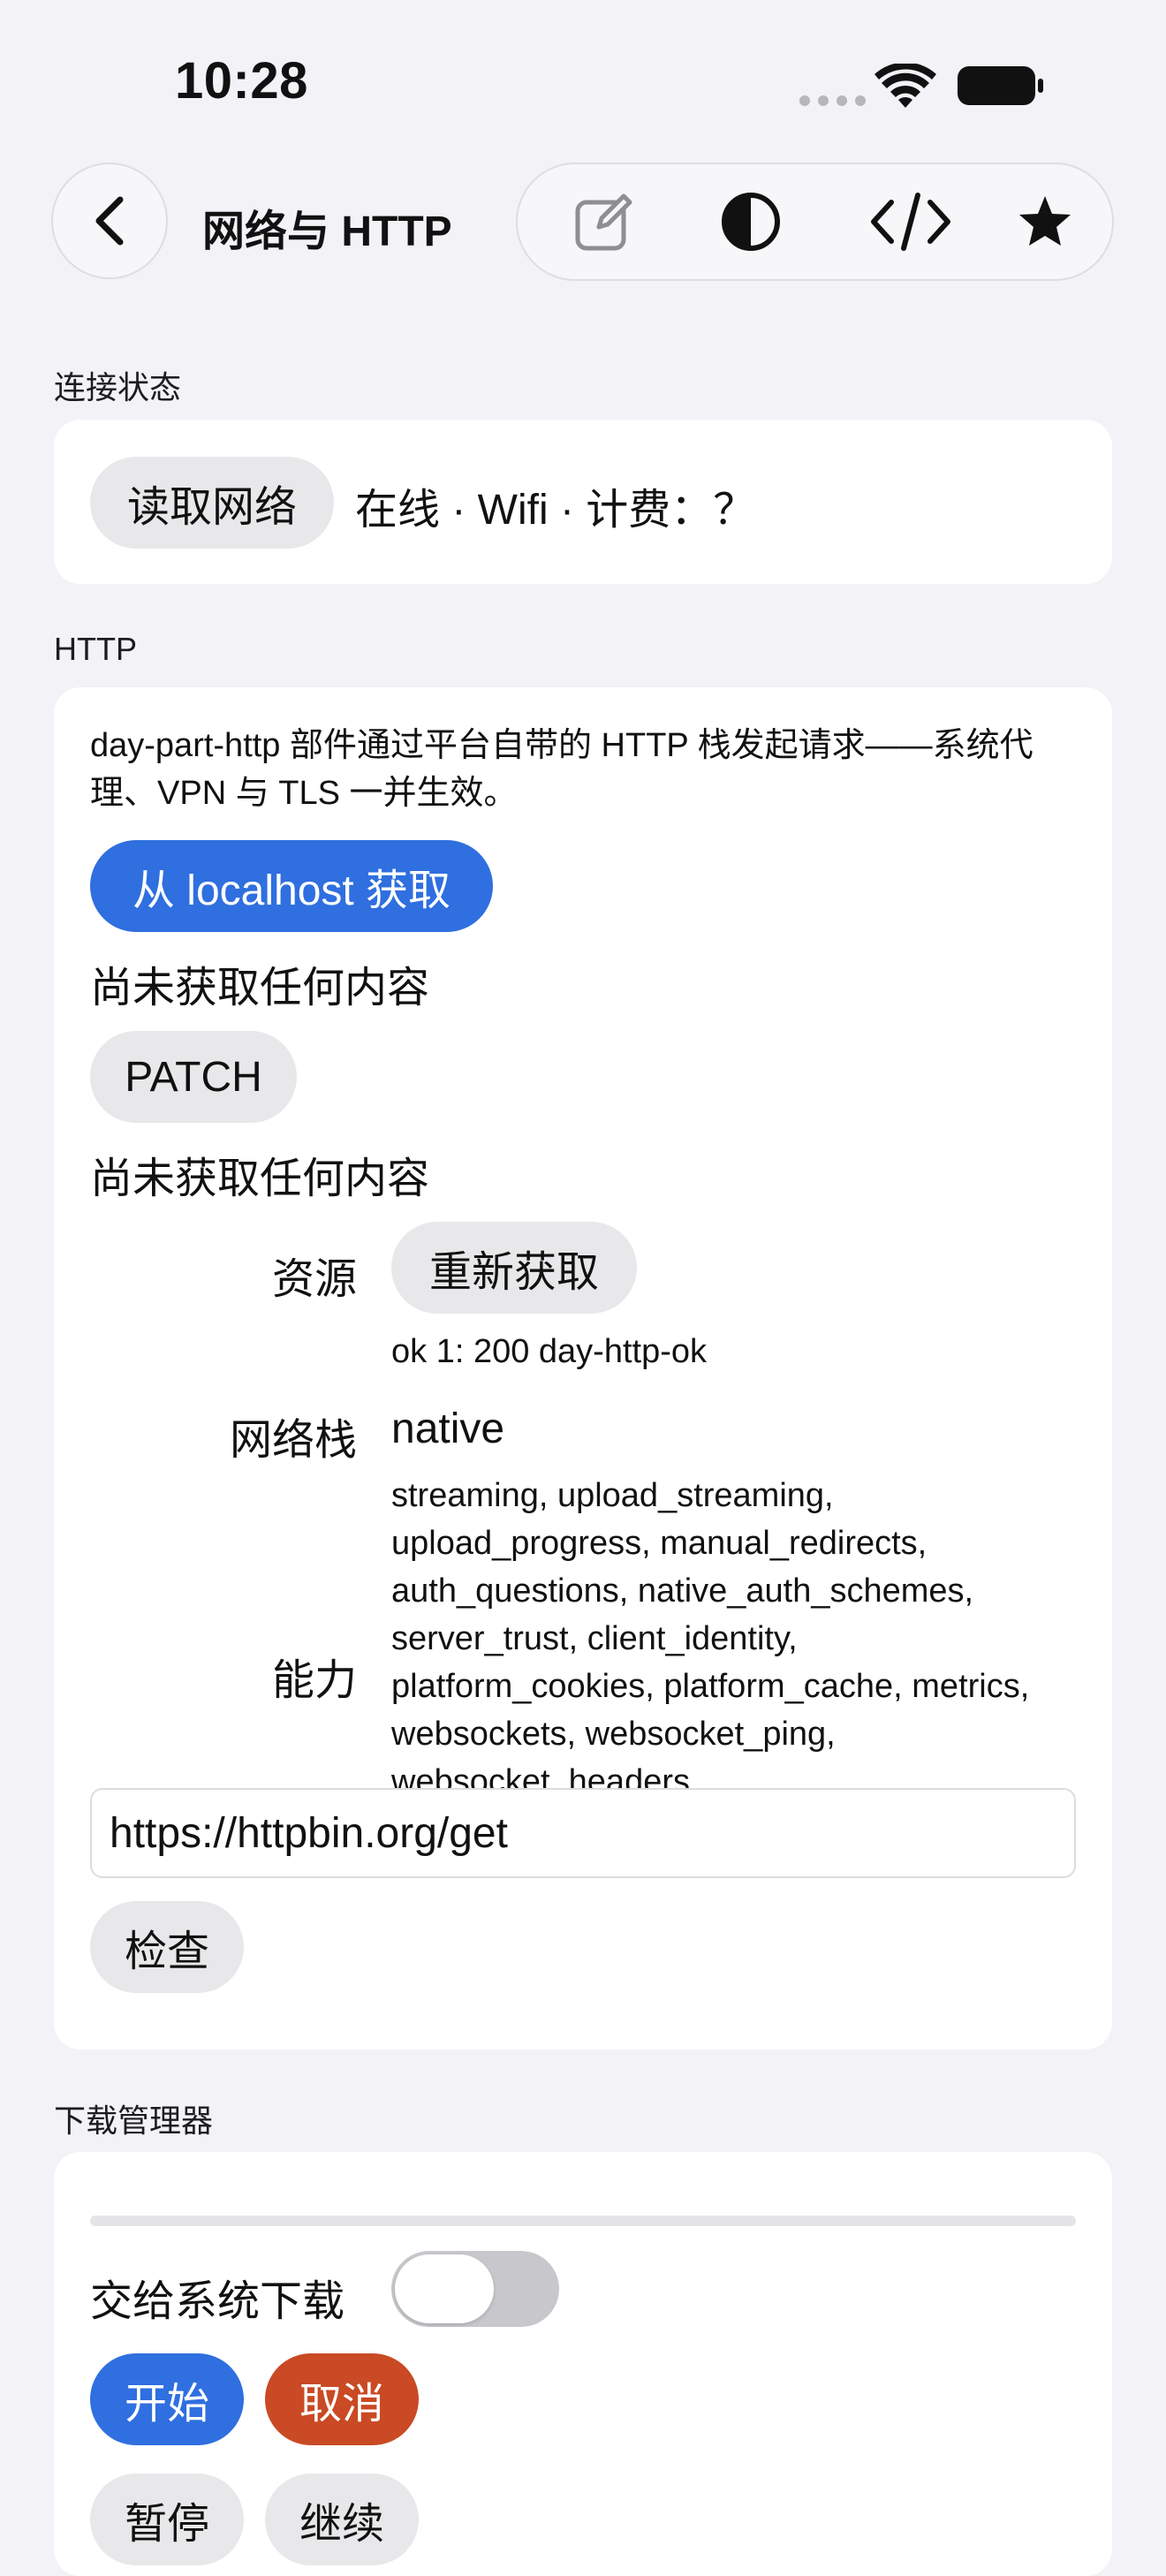 This screenshot has height=2576, width=1166. I want to click on resource-label: 资源, so click(314, 1279).